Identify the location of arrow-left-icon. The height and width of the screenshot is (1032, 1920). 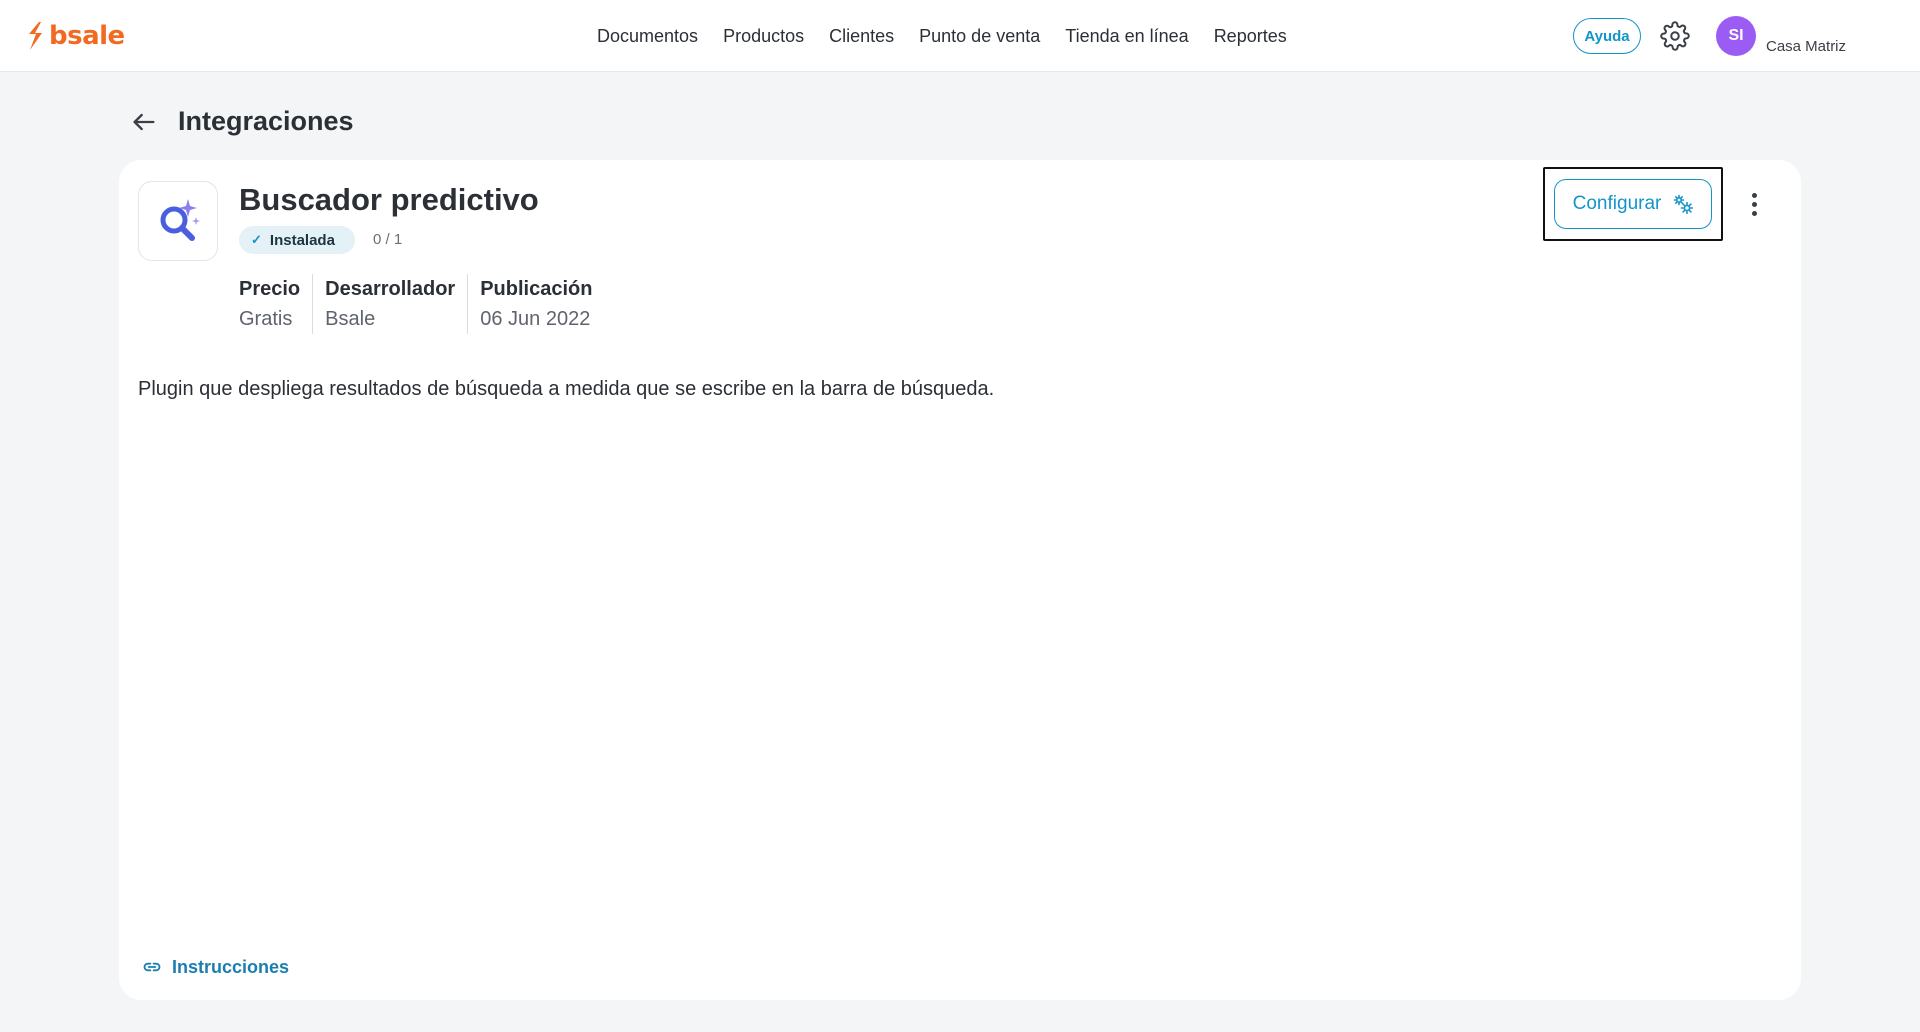
(144, 122).